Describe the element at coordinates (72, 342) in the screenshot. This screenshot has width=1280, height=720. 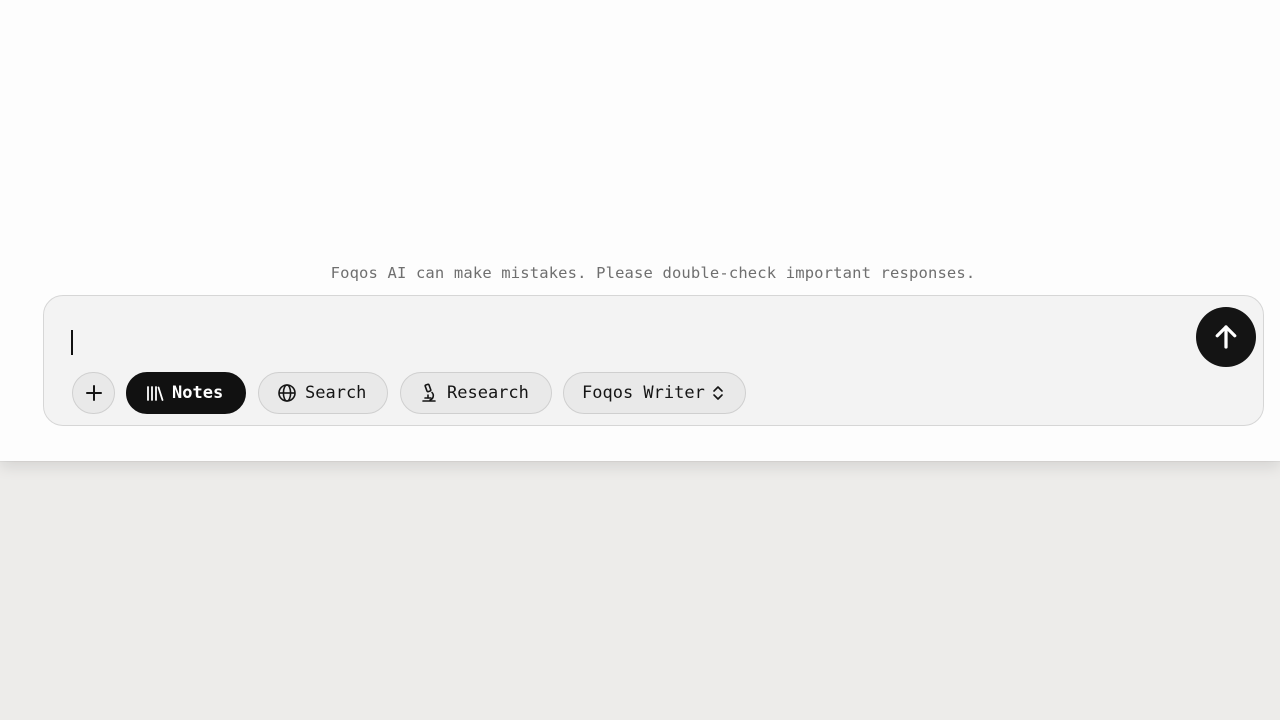
I see `text-caret` at that location.